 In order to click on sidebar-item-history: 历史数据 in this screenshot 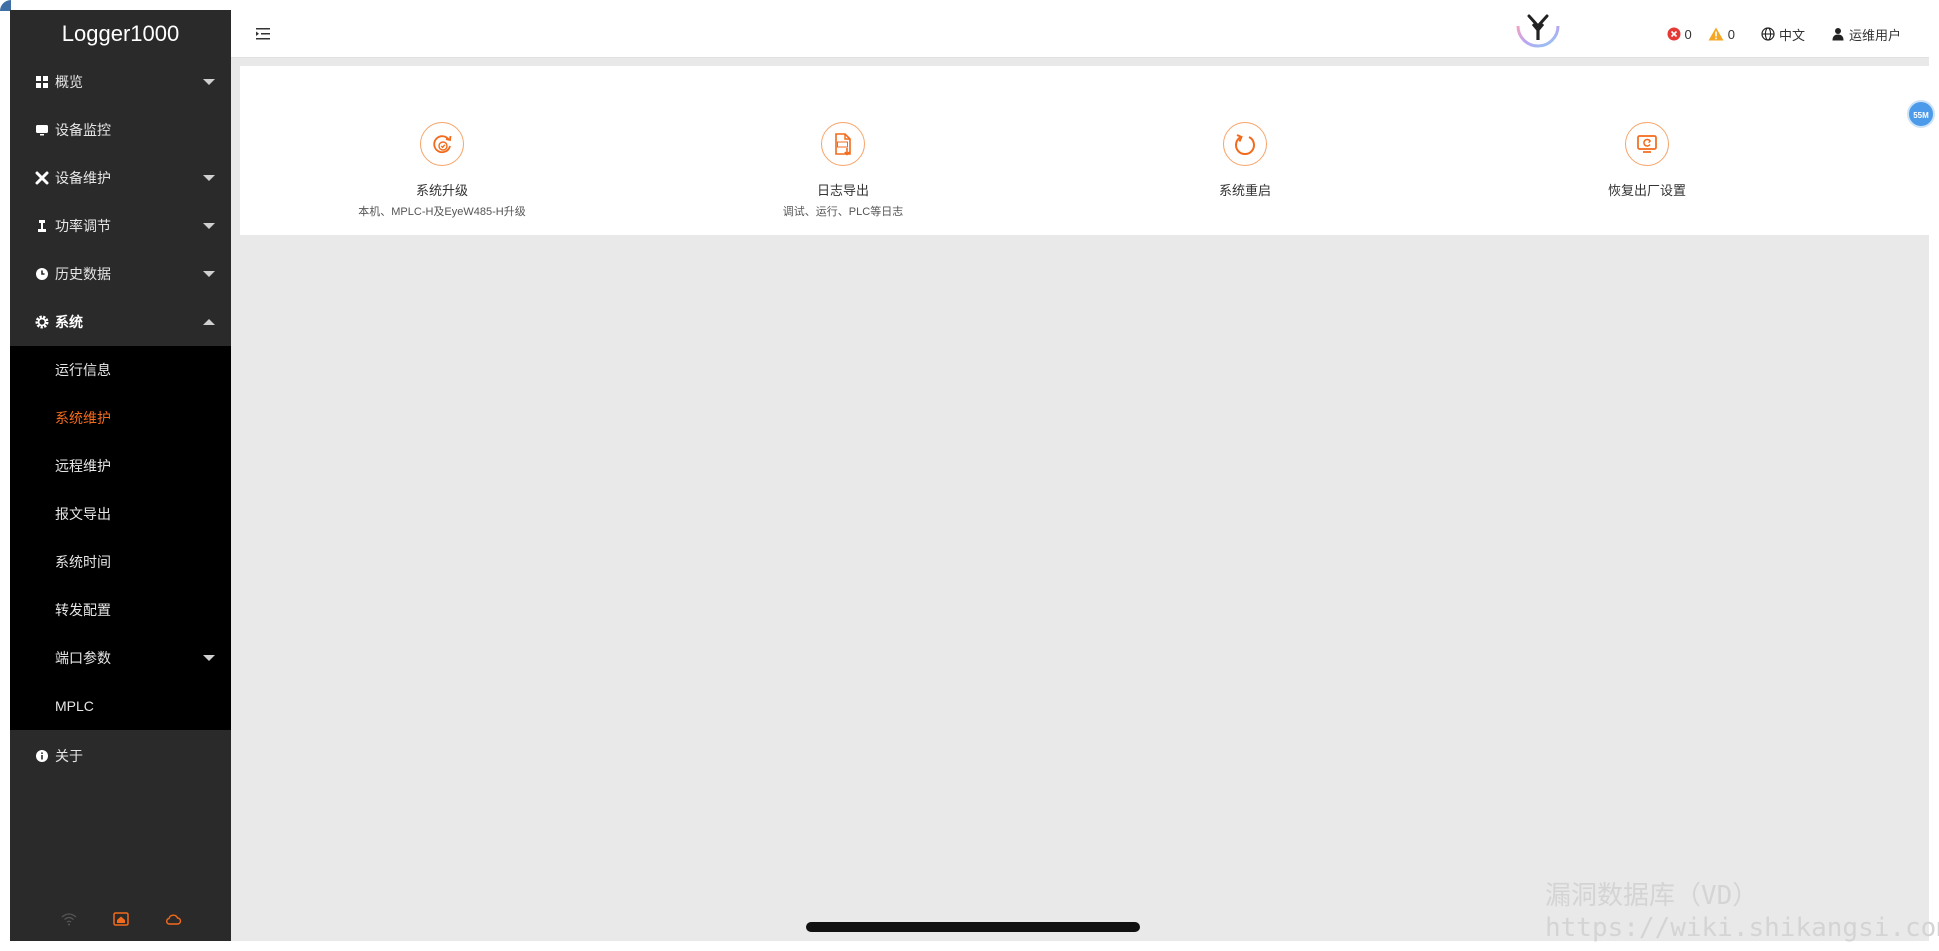, I will do `click(120, 274)`.